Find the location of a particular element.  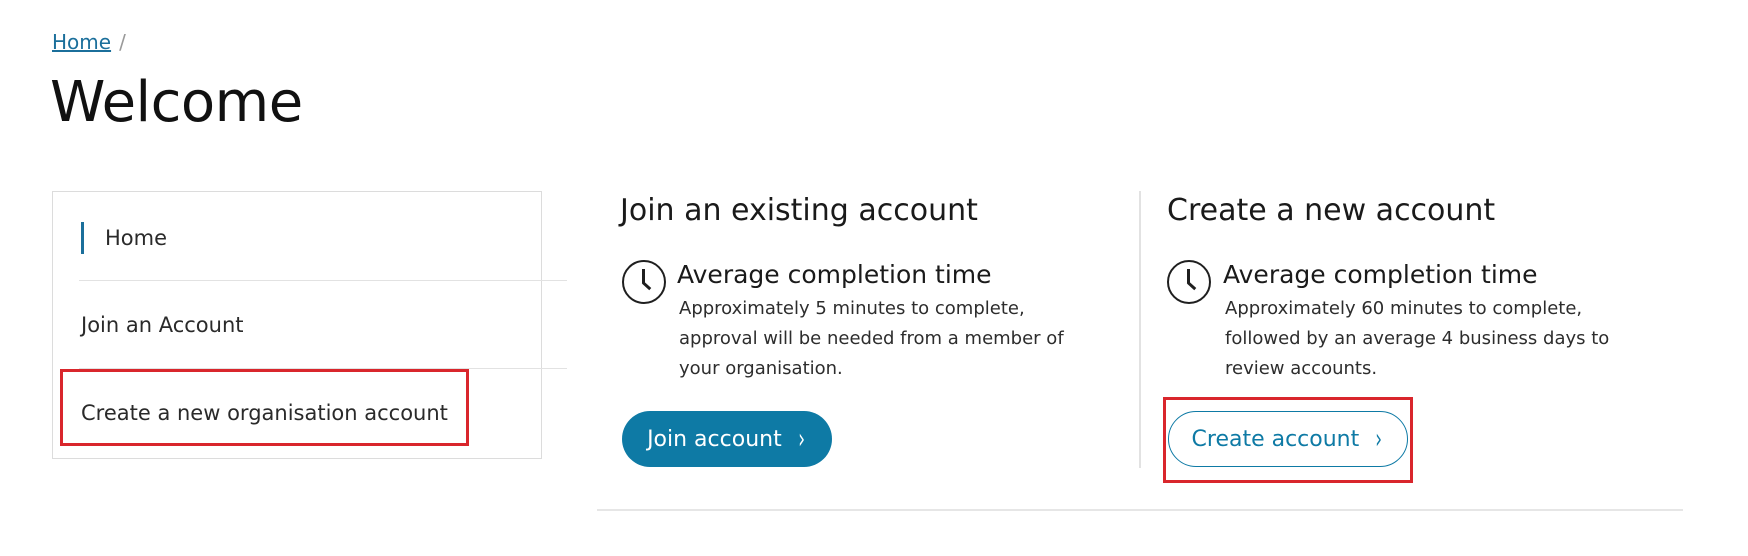

page-title: Welcome is located at coordinates (176, 102).